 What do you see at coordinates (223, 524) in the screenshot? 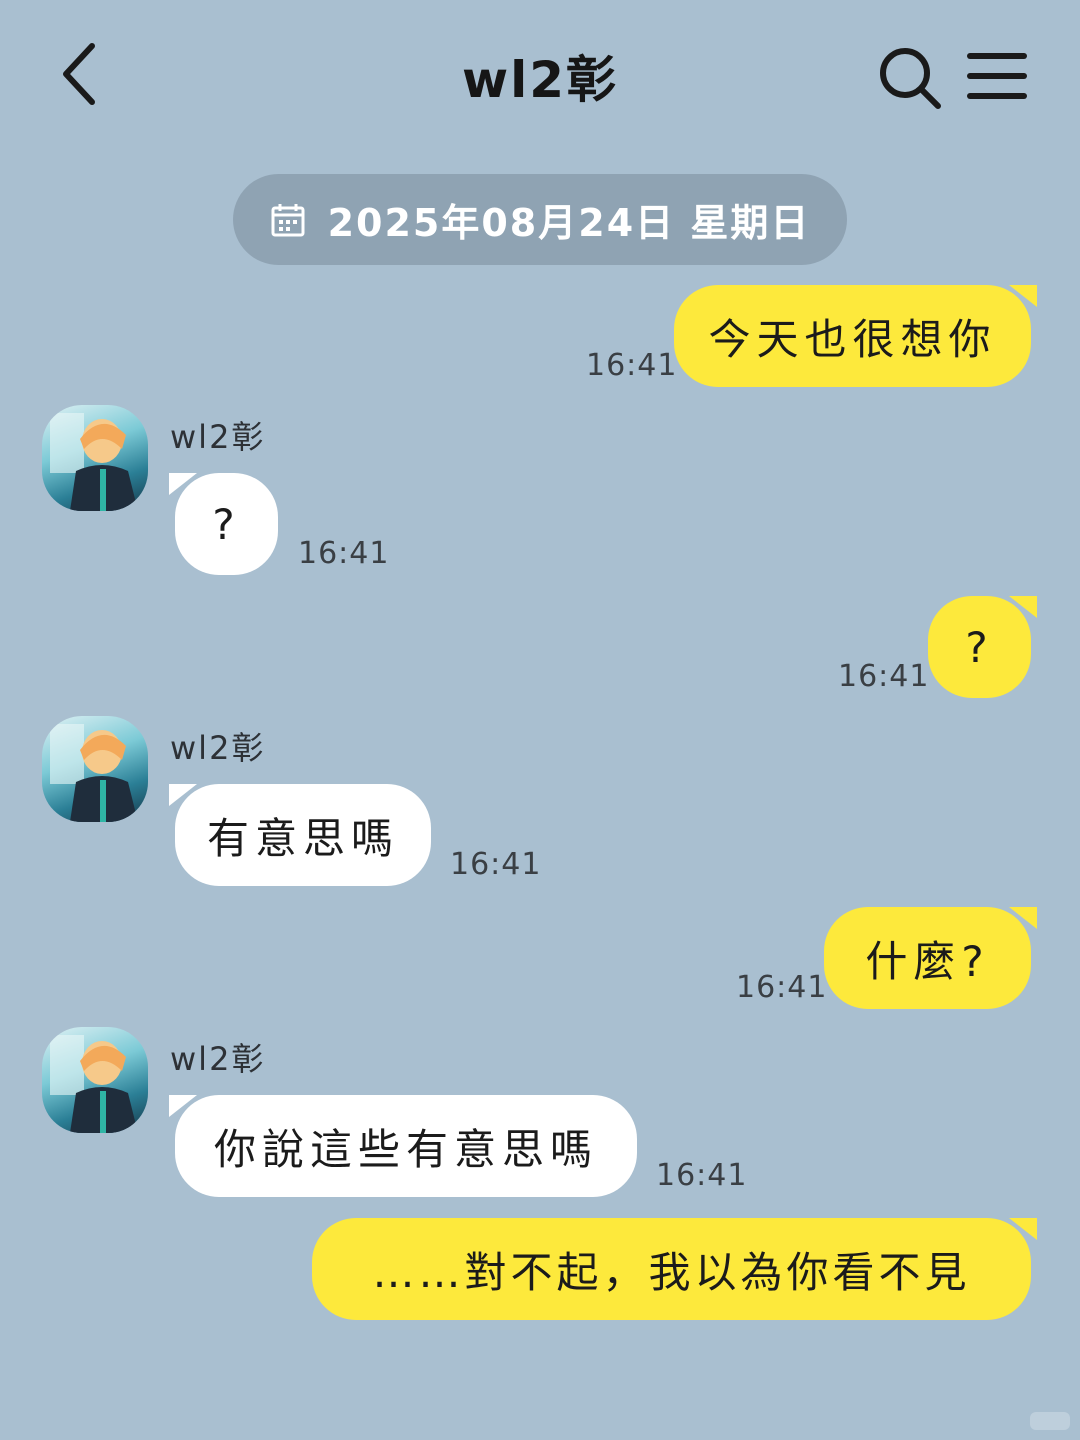
I see `incoming-message-bubble: ?` at bounding box center [223, 524].